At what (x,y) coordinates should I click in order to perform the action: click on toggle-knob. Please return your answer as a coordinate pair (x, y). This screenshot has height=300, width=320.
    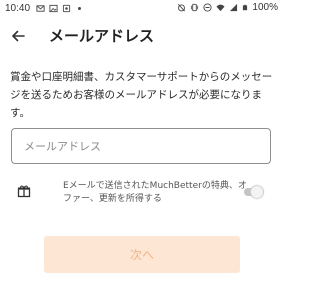
    Looking at the image, I should click on (257, 192).